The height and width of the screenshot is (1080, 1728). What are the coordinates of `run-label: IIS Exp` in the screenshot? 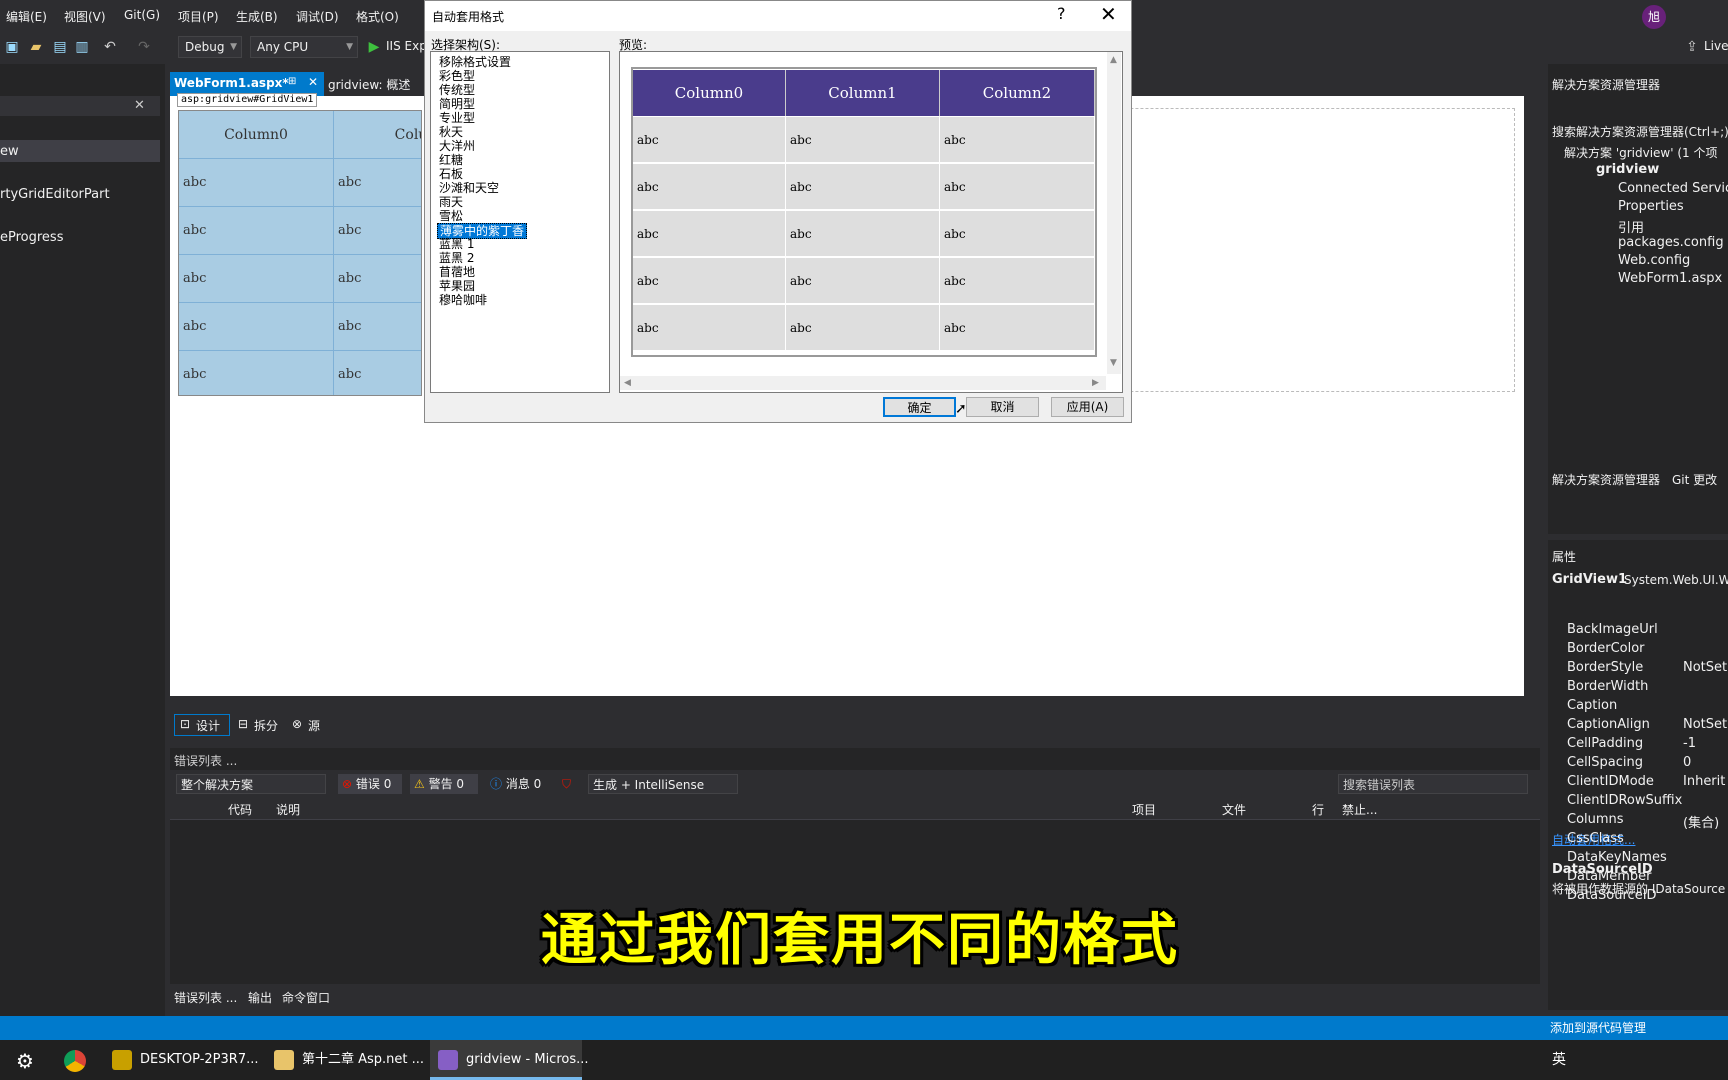 It's located at (406, 46).